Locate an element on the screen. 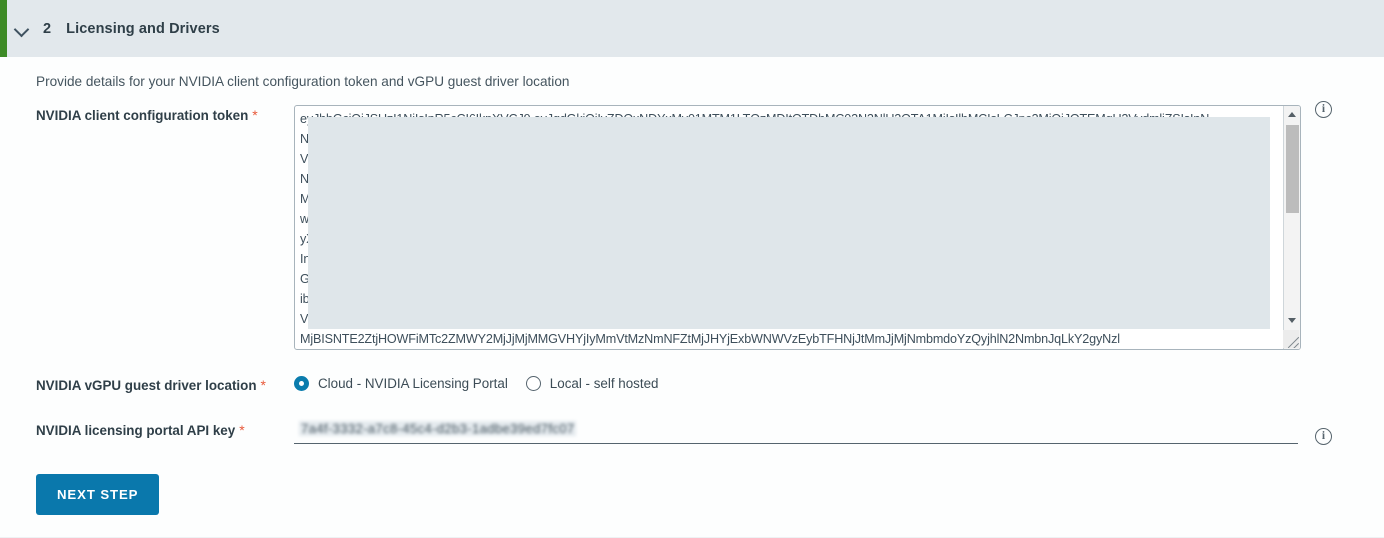 The width and height of the screenshot is (1384, 538). api-key-required-mark: * is located at coordinates (242, 429).